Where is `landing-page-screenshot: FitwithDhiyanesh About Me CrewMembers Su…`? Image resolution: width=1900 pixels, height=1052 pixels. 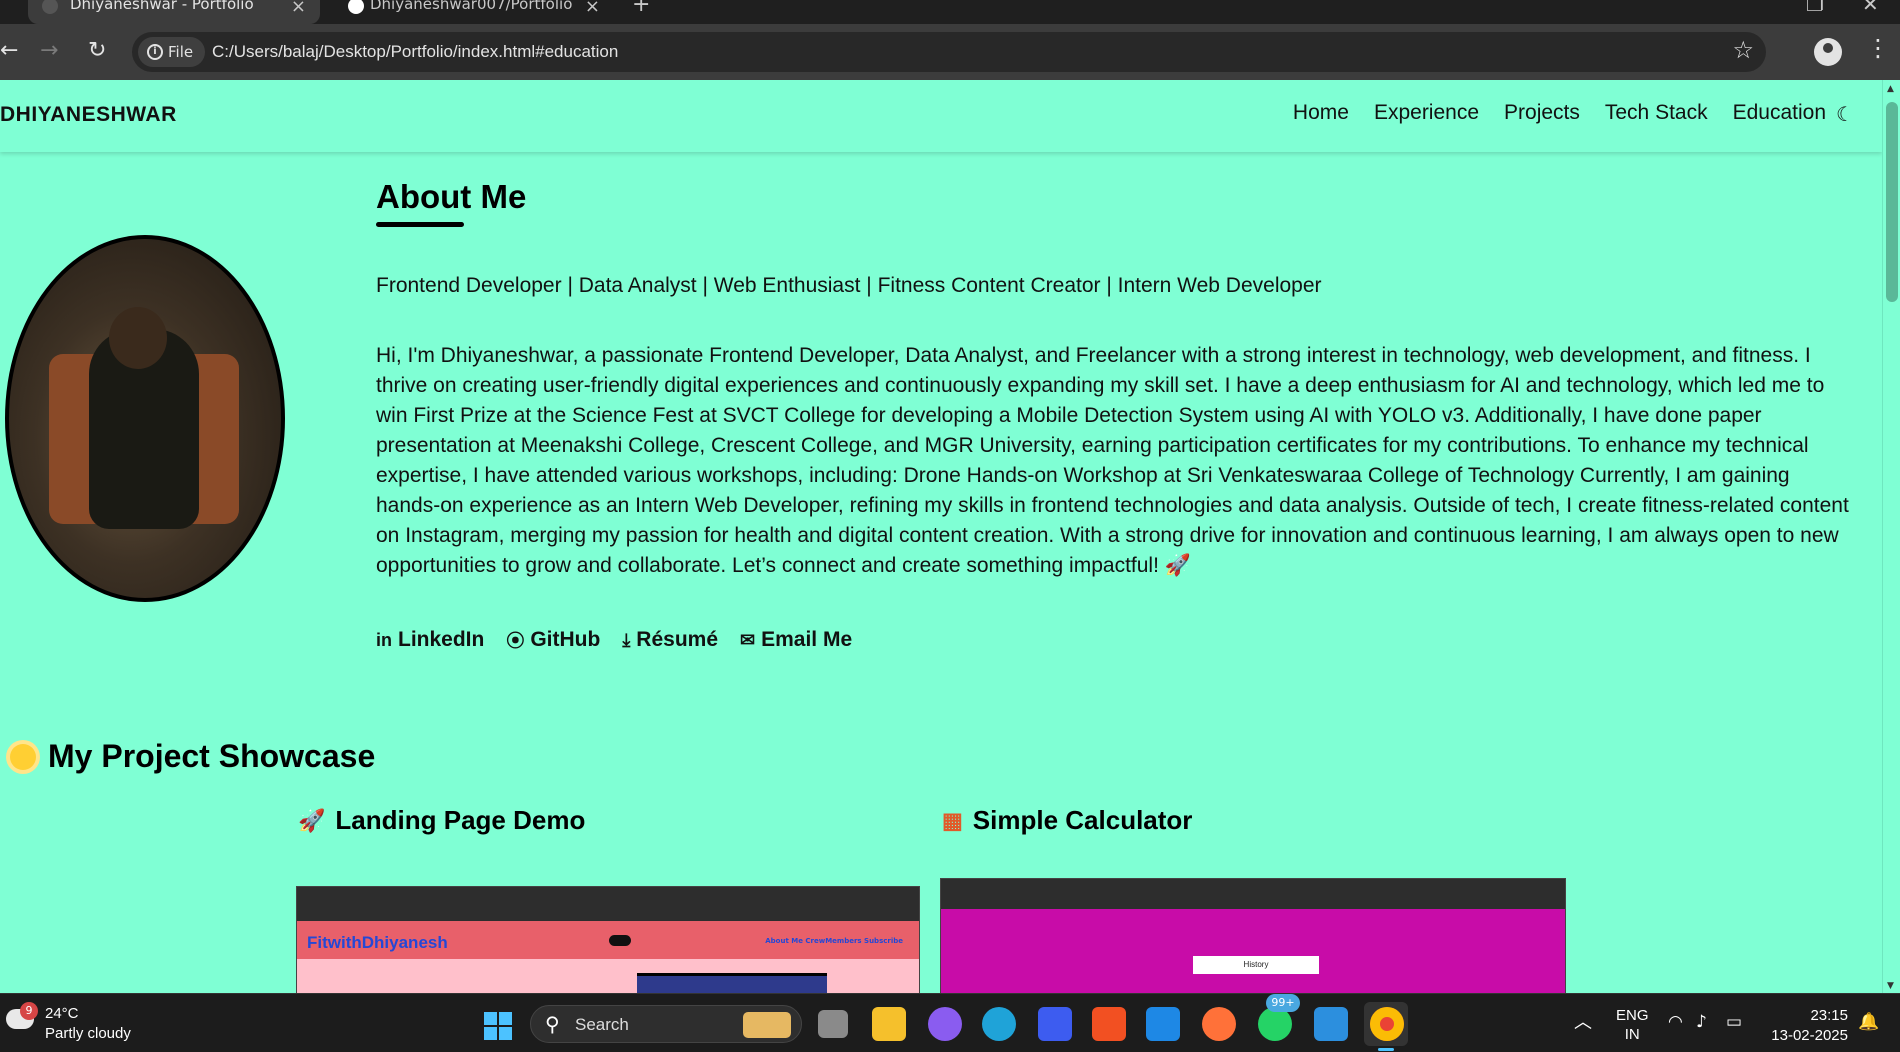 landing-page-screenshot: FitwithDhiyanesh About Me CrewMembers Su… is located at coordinates (608, 939).